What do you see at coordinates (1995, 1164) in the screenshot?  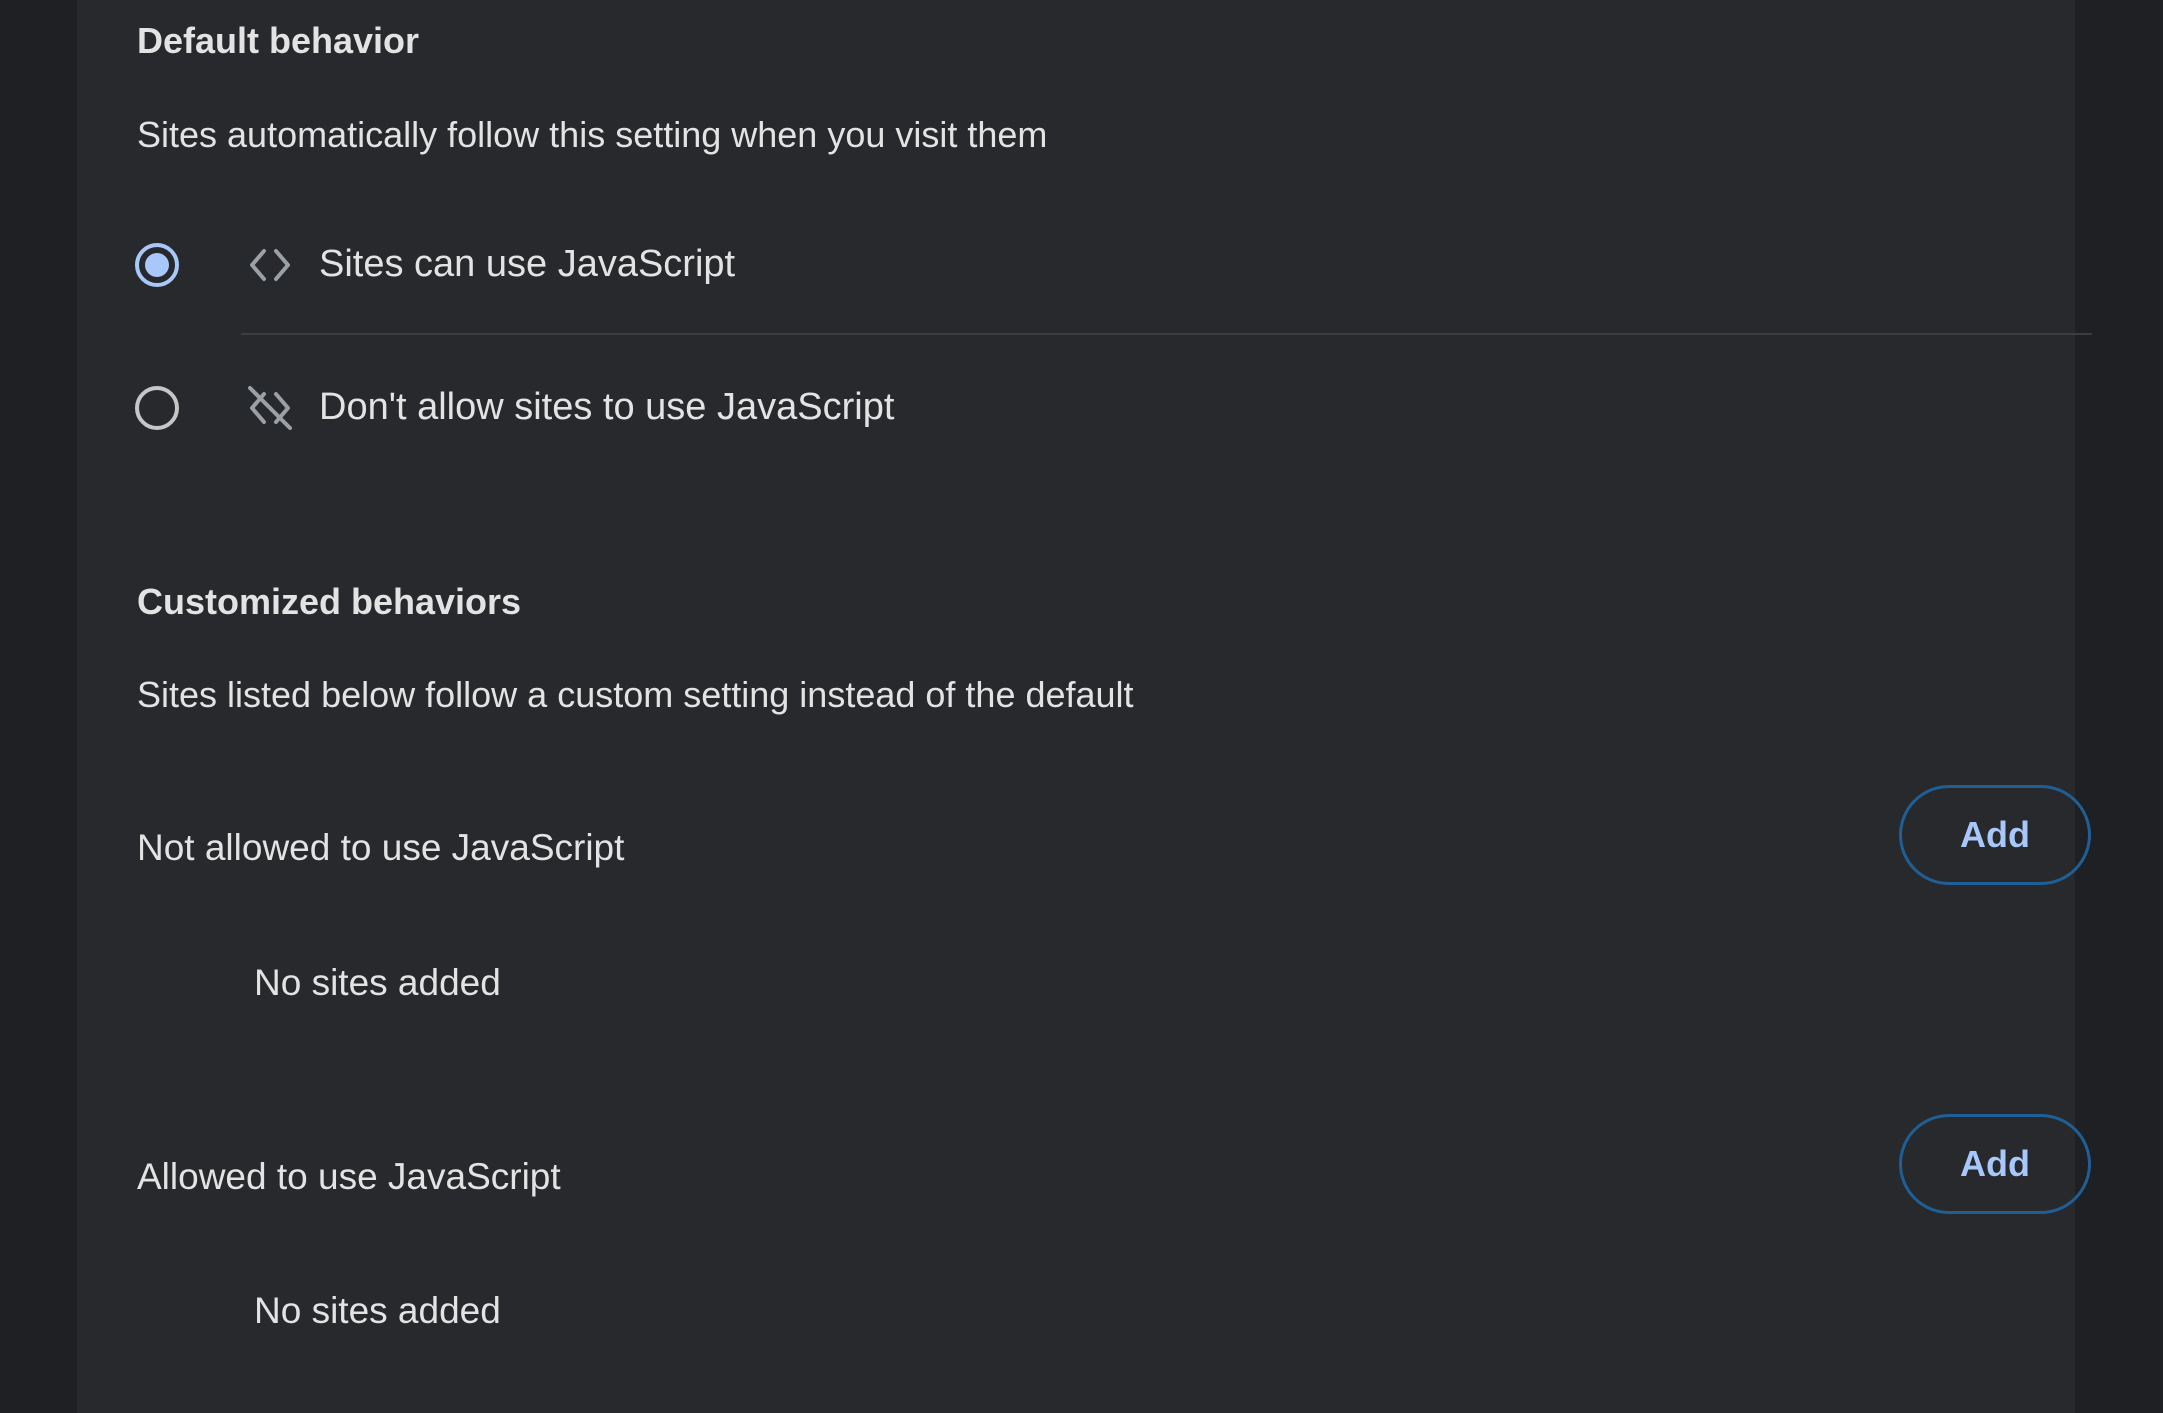 I see `add-allowed-site-button: Add` at bounding box center [1995, 1164].